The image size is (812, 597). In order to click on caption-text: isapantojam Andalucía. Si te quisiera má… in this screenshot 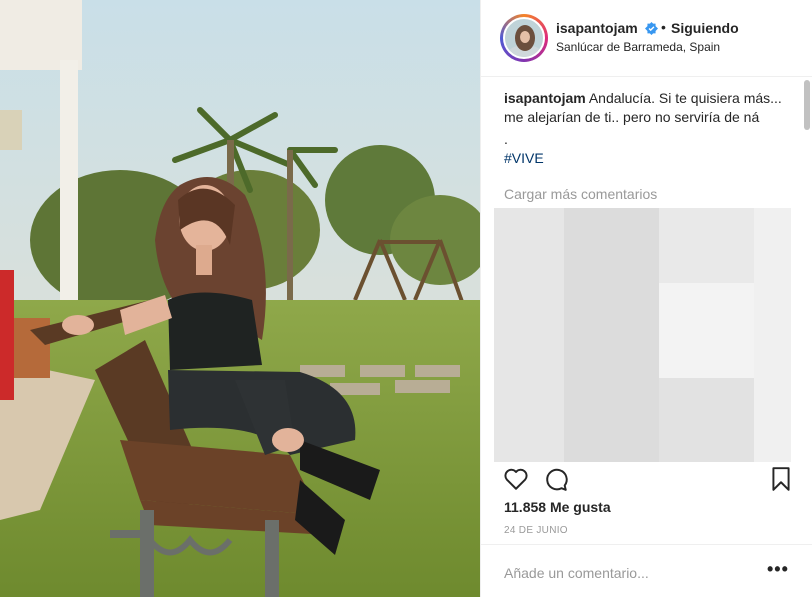, I will do `click(649, 107)`.